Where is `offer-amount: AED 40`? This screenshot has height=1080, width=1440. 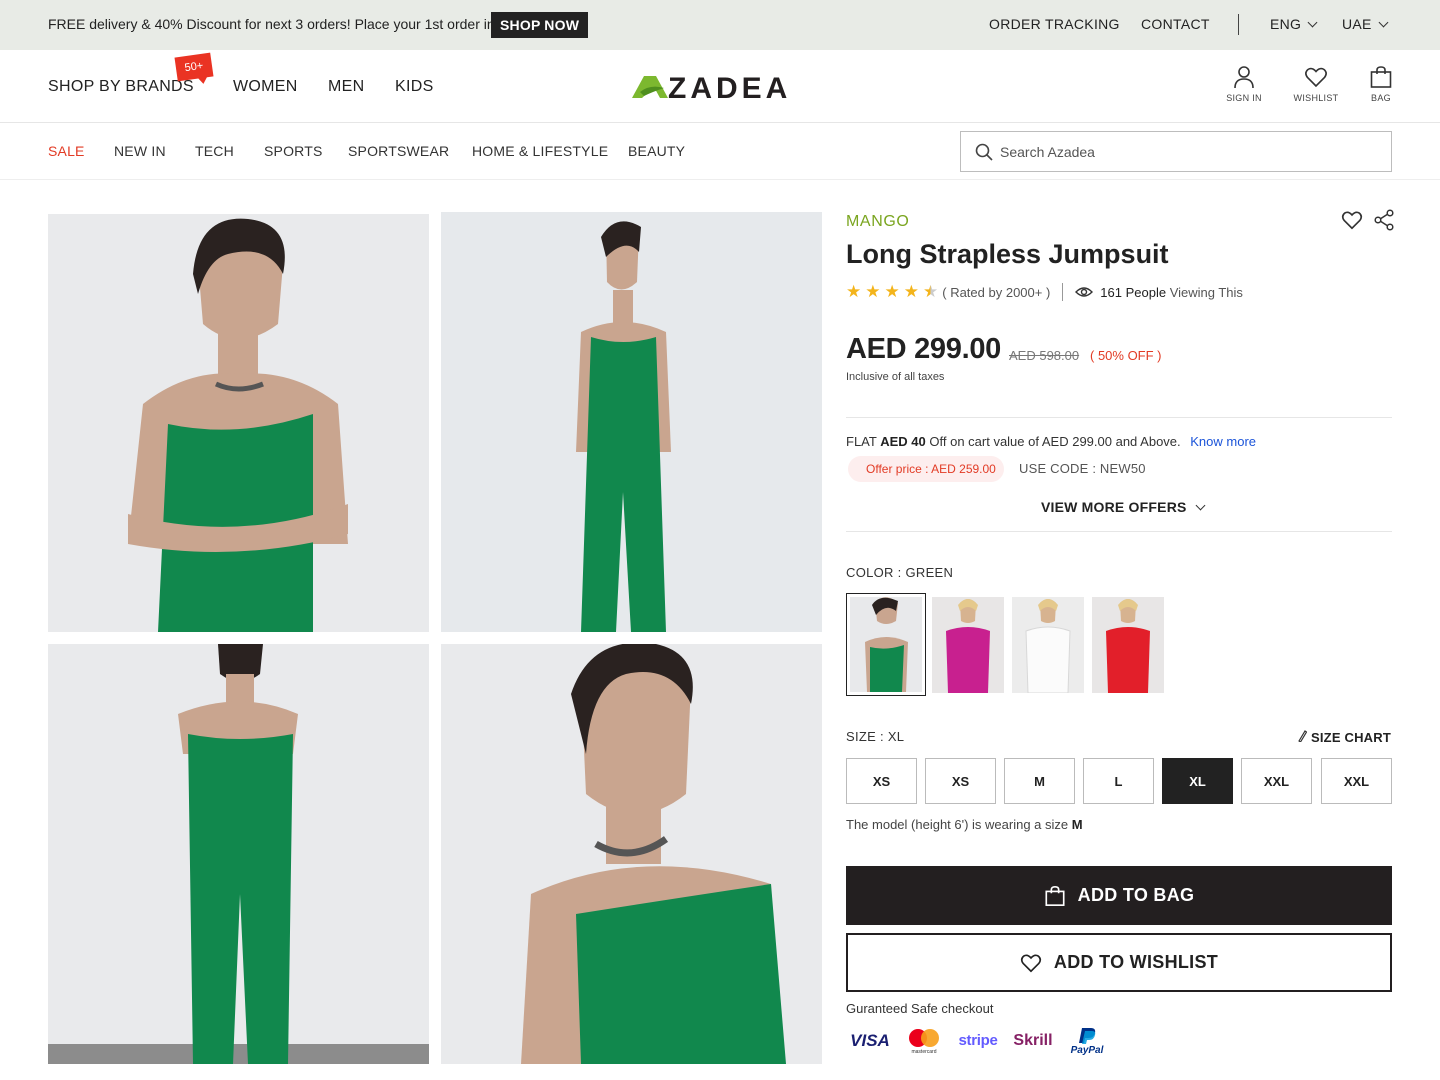
offer-amount: AED 40 is located at coordinates (903, 441).